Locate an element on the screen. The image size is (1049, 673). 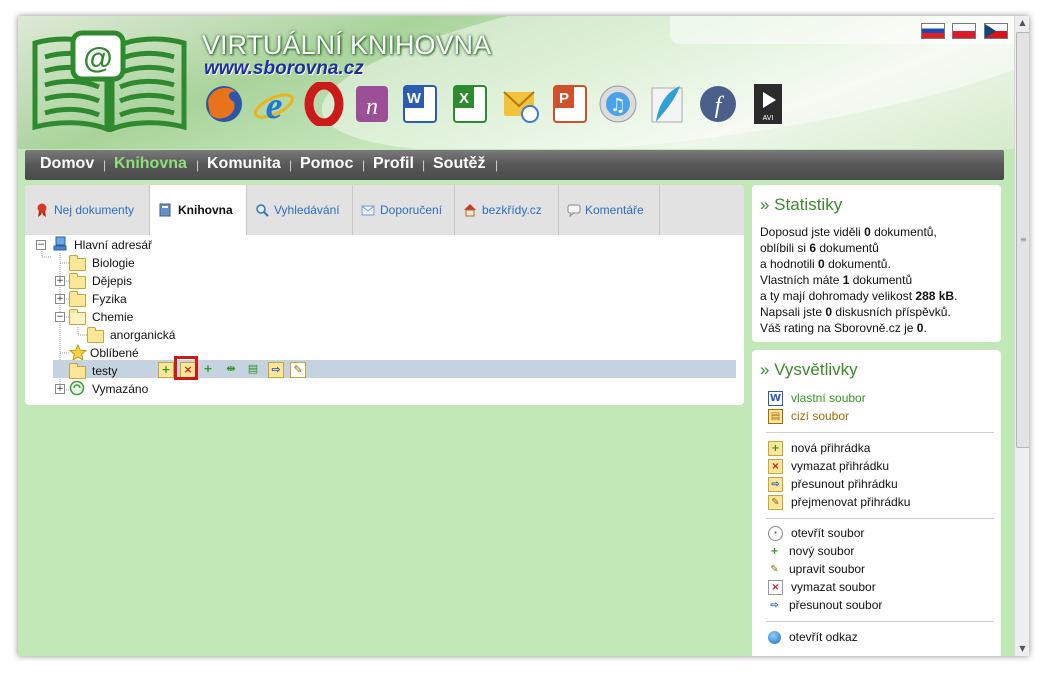
avi-video-icon: AVI is located at coordinates (768, 104).